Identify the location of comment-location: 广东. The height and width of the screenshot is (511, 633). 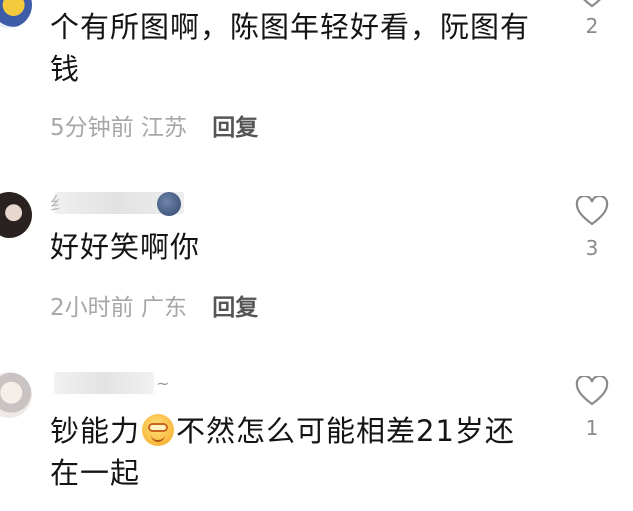
(163, 308).